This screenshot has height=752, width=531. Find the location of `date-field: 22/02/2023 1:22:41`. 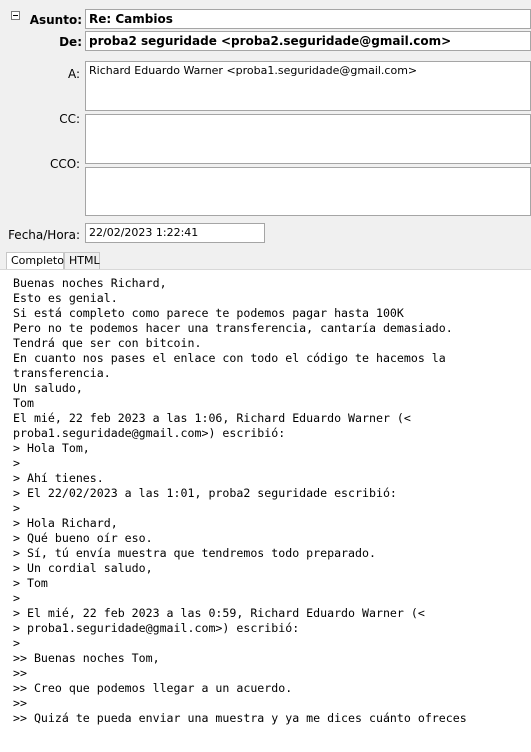

date-field: 22/02/2023 1:22:41 is located at coordinates (175, 233).